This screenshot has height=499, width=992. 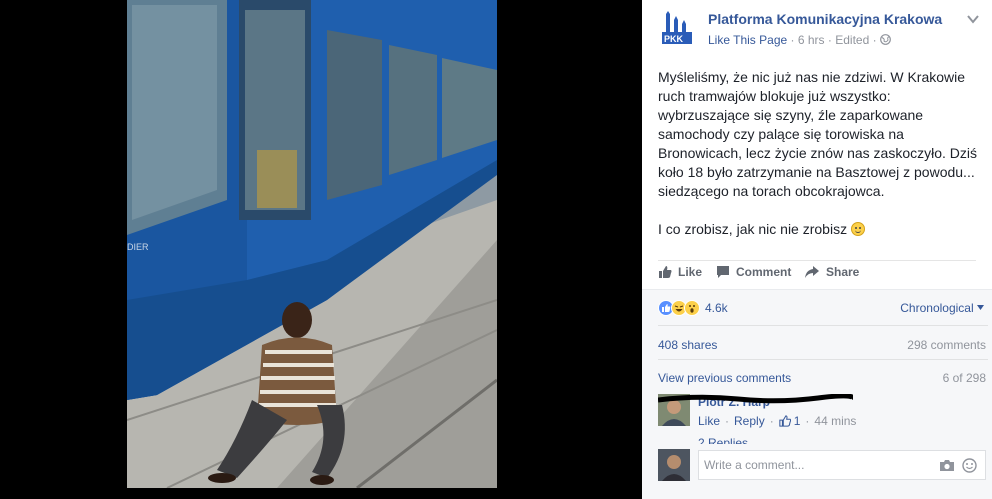 What do you see at coordinates (724, 378) in the screenshot?
I see `view-previous-comments-link: View previous comments` at bounding box center [724, 378].